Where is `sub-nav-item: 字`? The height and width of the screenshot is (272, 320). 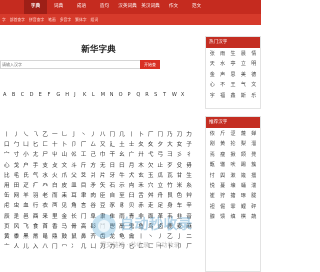 sub-nav-item: 字 is located at coordinates (4, 19).